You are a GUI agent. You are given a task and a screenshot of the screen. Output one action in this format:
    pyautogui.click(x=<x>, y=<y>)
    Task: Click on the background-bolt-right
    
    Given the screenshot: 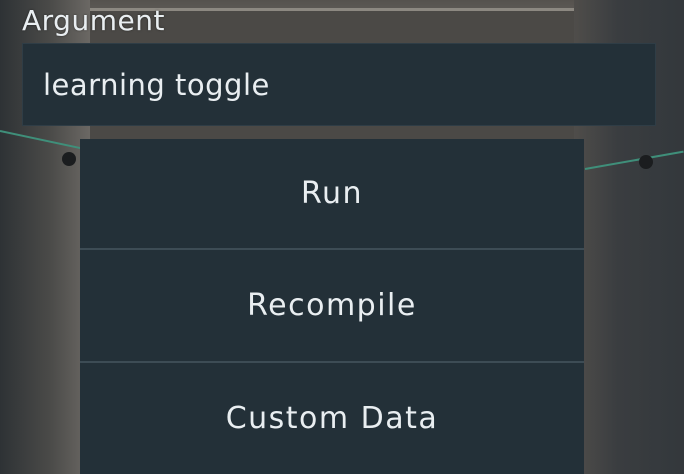 What is the action you would take?
    pyautogui.click(x=646, y=162)
    